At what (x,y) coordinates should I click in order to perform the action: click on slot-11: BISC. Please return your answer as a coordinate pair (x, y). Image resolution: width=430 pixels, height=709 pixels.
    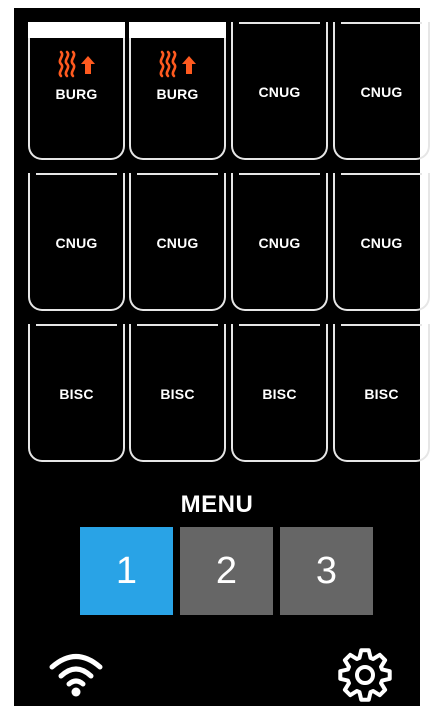
    Looking at the image, I should click on (279, 393).